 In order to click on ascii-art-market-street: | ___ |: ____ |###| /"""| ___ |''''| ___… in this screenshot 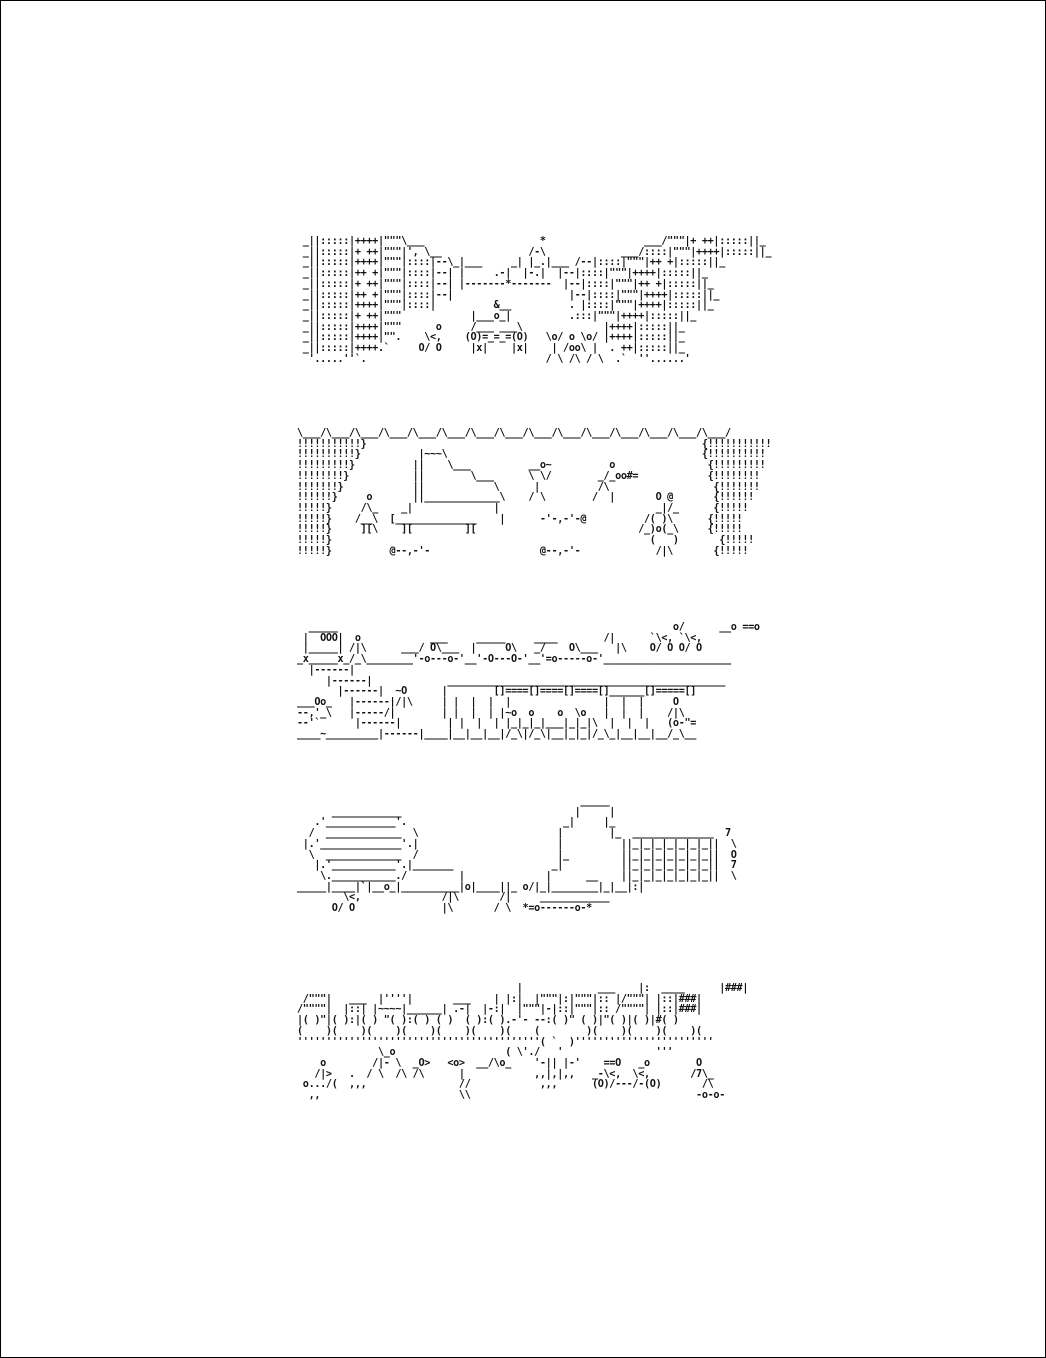, I will do `click(523, 1042)`.